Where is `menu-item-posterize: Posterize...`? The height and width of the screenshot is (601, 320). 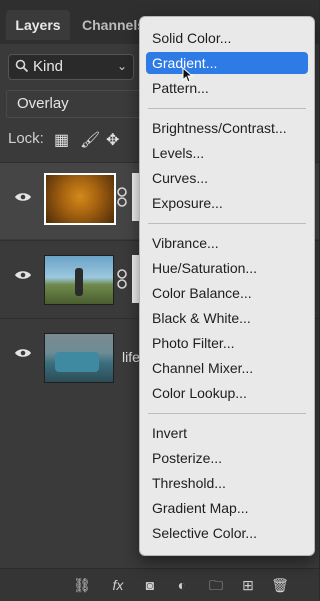 menu-item-posterize: Posterize... is located at coordinates (227, 458).